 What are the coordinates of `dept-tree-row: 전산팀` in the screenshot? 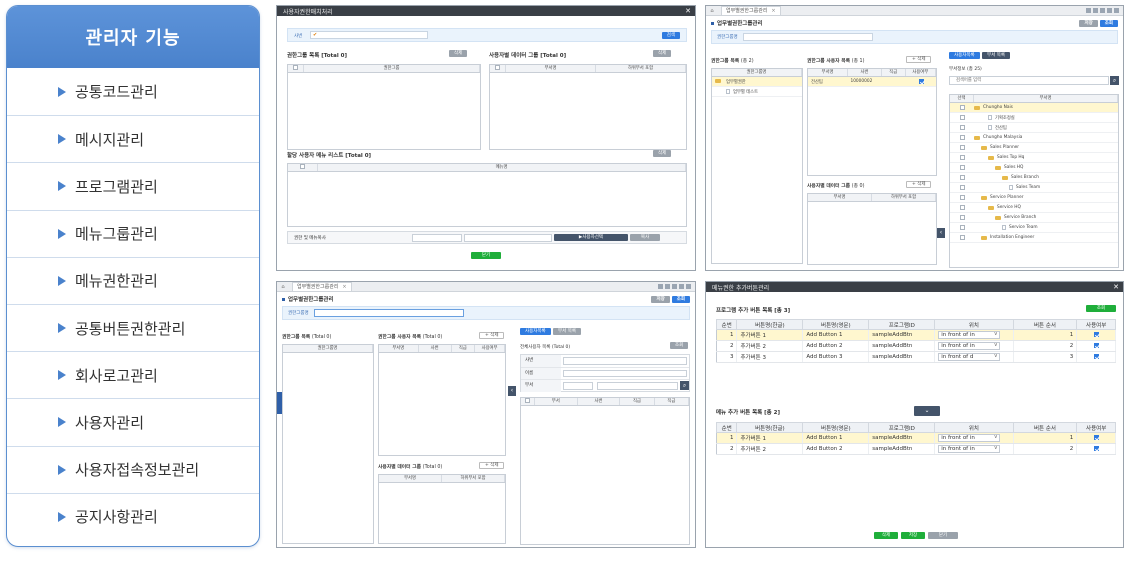 It's located at (1034, 128).